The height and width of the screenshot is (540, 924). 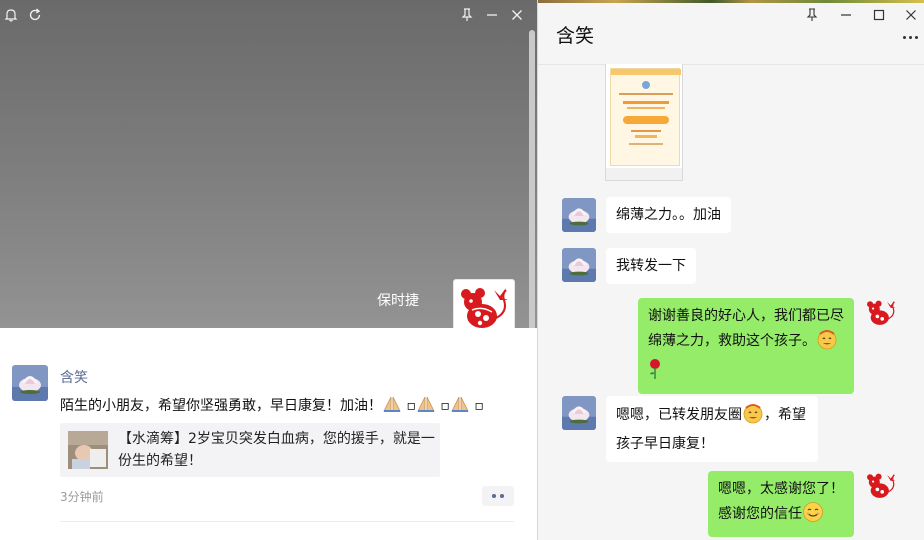 What do you see at coordinates (655, 373) in the screenshot?
I see `rose-emoji-icon` at bounding box center [655, 373].